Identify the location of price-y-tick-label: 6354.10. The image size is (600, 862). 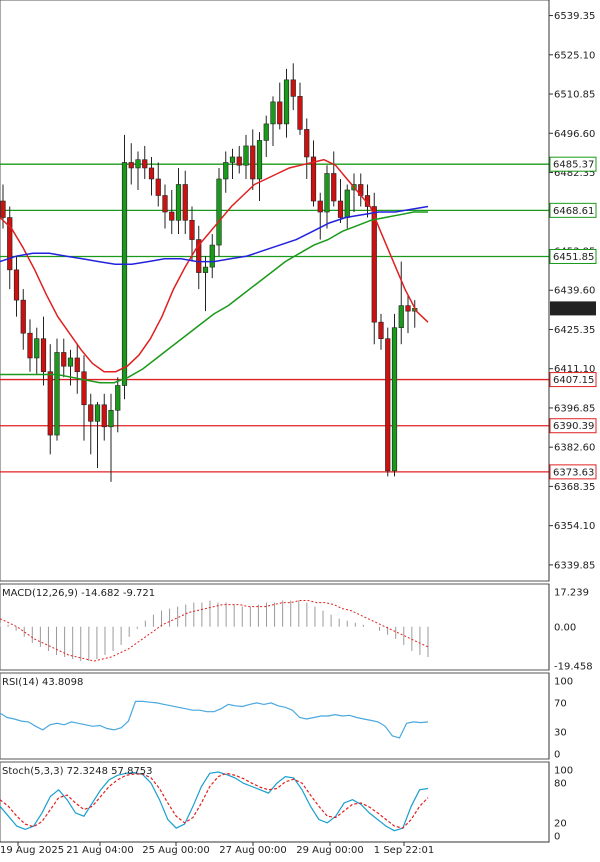
(574, 526).